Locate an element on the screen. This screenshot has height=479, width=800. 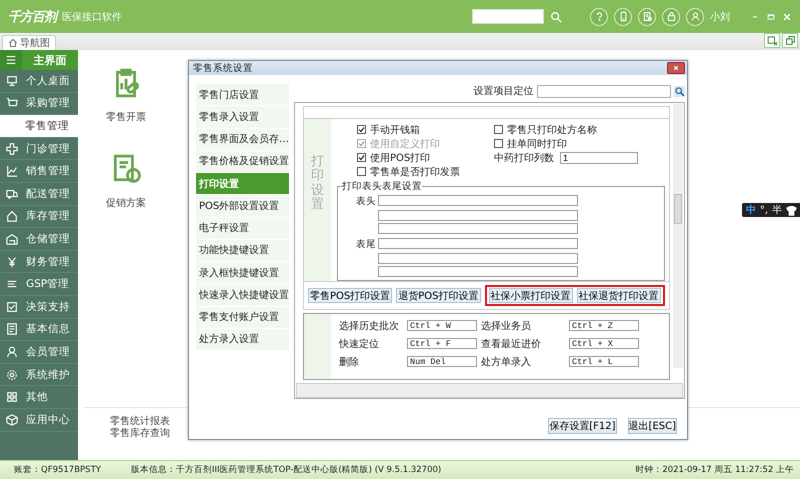
search-field is located at coordinates (508, 16).